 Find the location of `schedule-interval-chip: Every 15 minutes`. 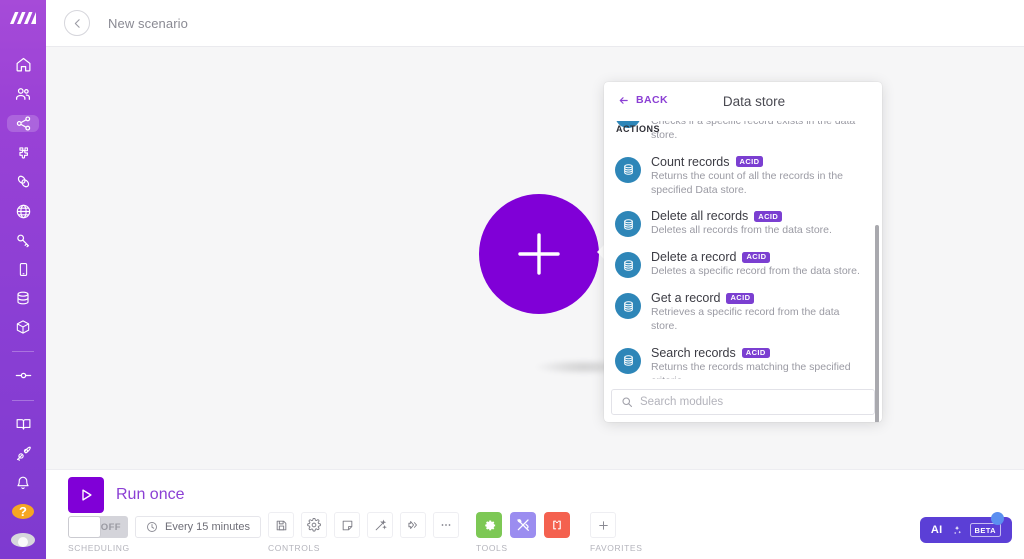

schedule-interval-chip: Every 15 minutes is located at coordinates (198, 527).